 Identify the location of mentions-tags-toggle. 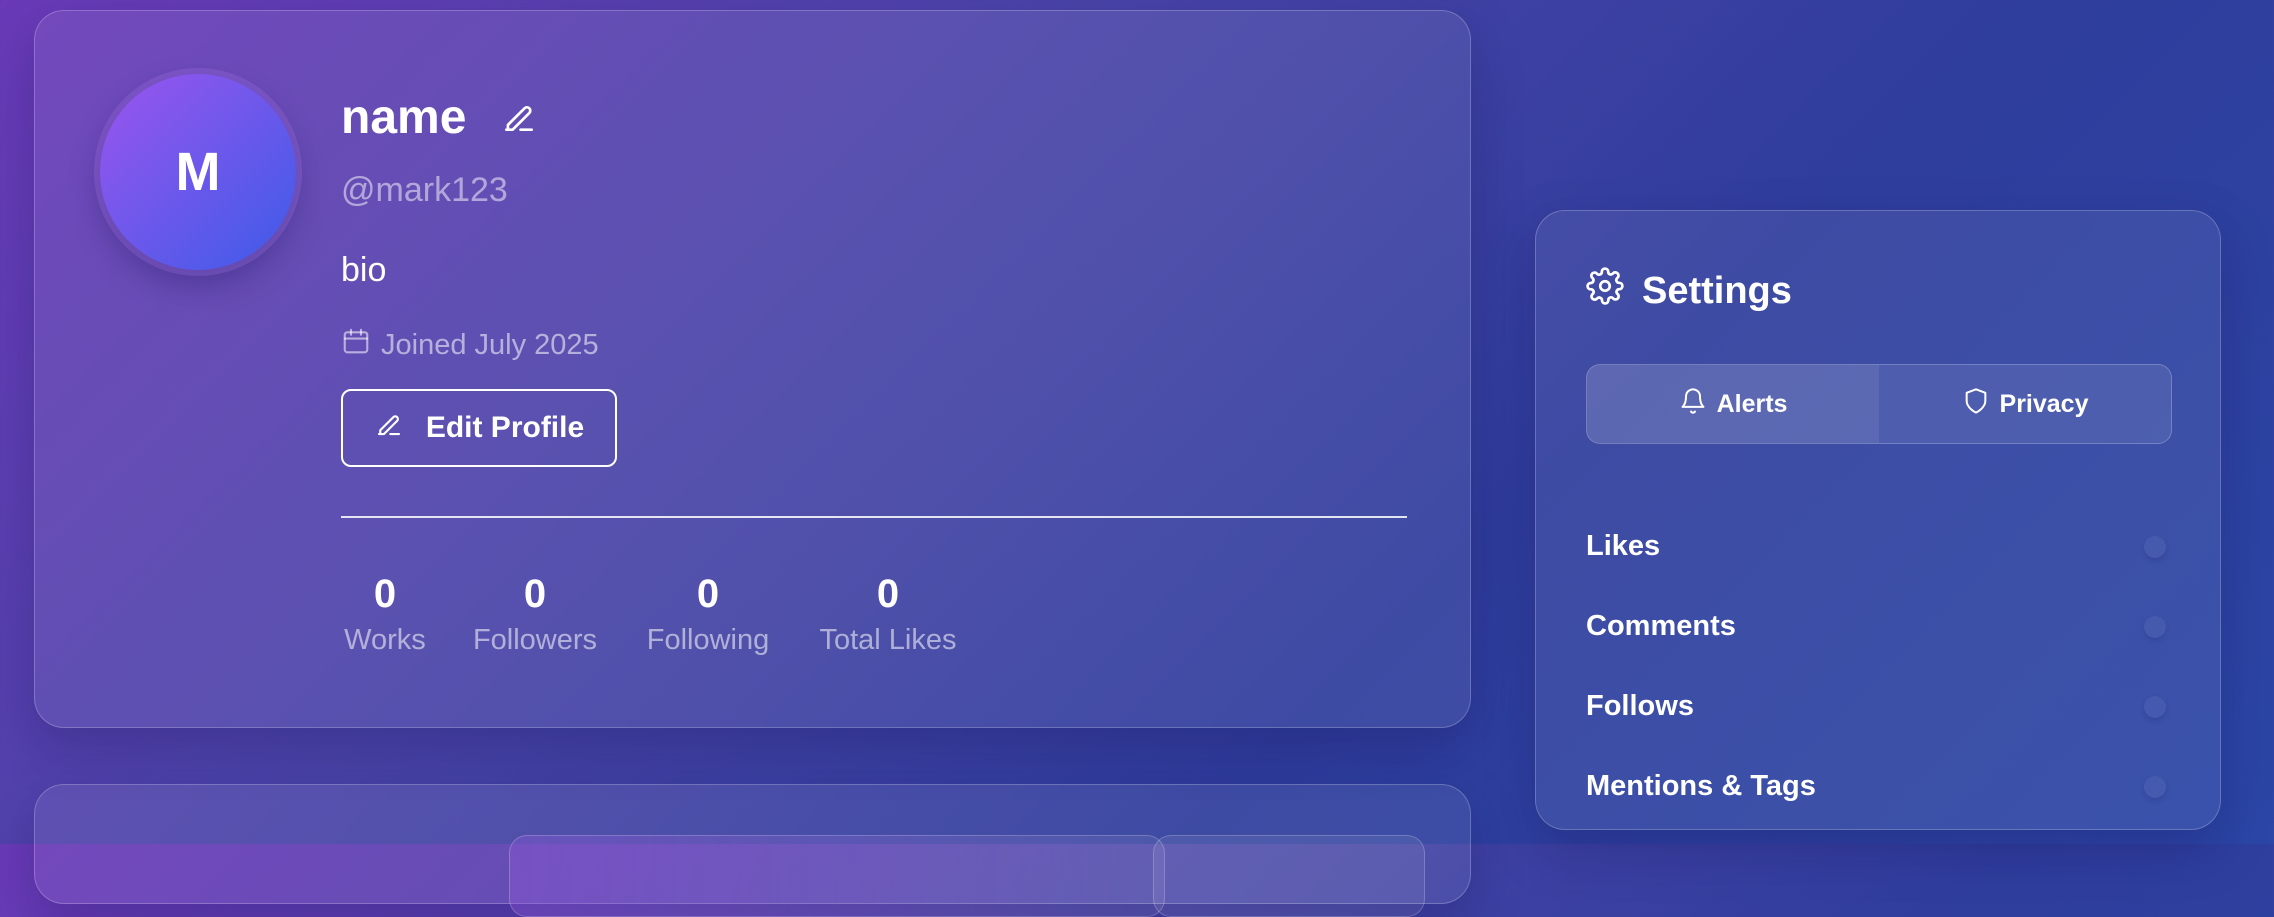
(2144, 786).